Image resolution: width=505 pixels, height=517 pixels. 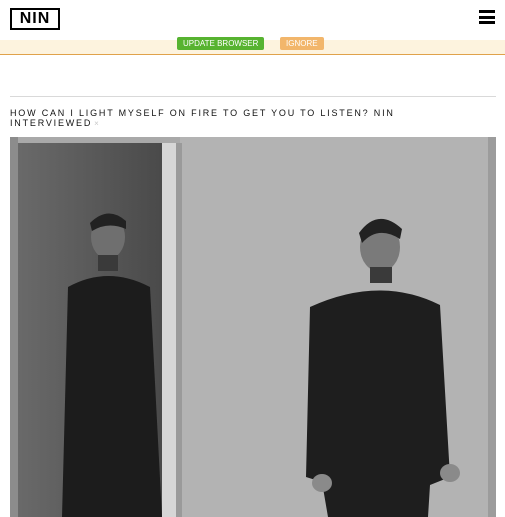 What do you see at coordinates (252, 20) in the screenshot?
I see `site-header: NIN` at bounding box center [252, 20].